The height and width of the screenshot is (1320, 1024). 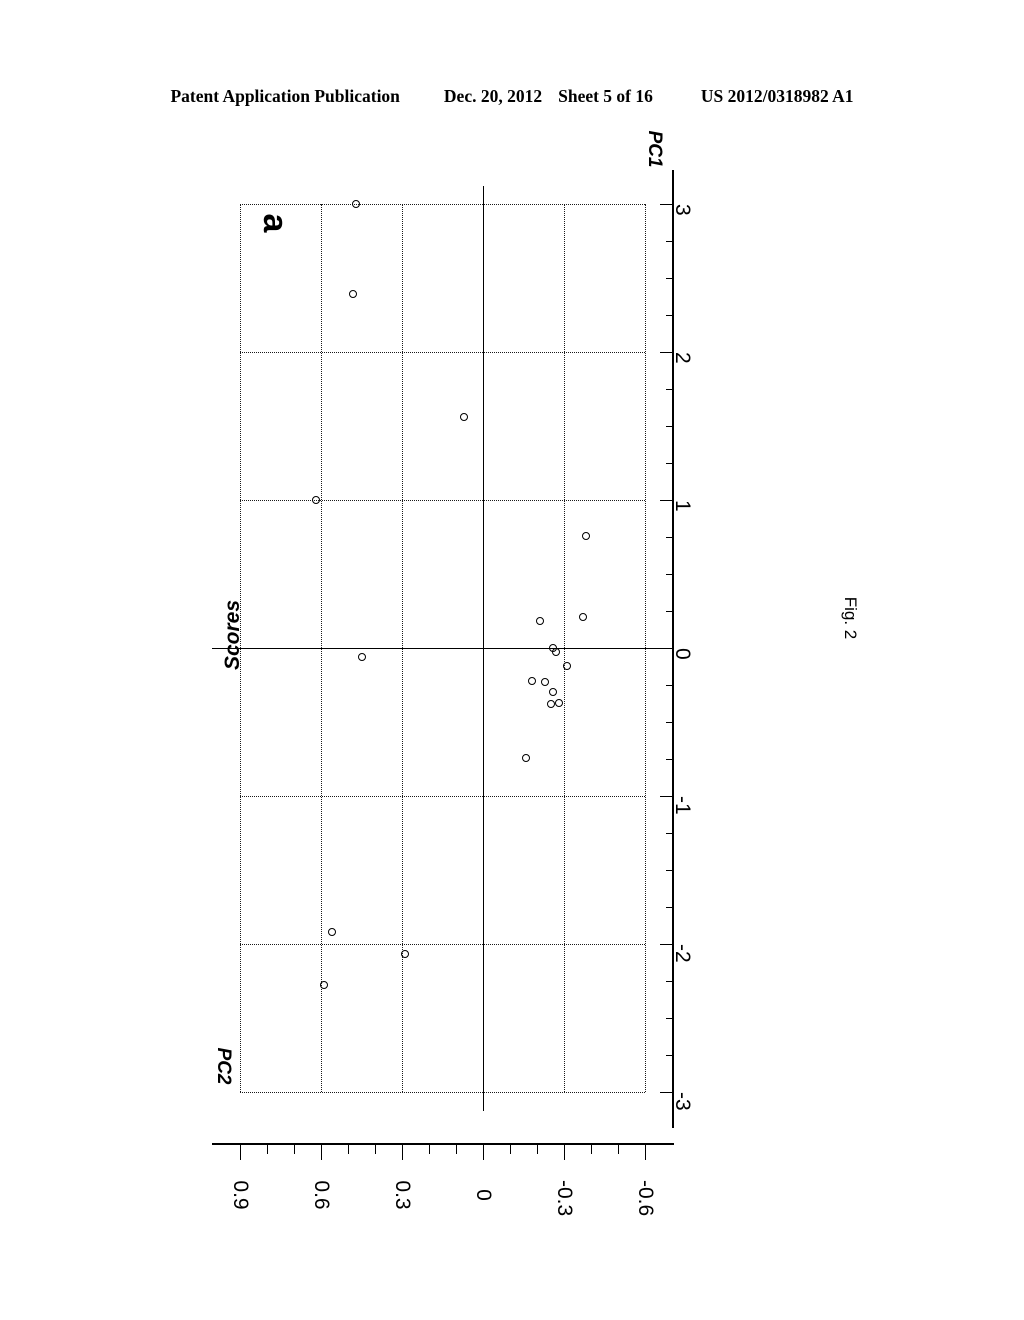 What do you see at coordinates (402, 1195) in the screenshot?
I see `pc2-tick-label: 0.3` at bounding box center [402, 1195].